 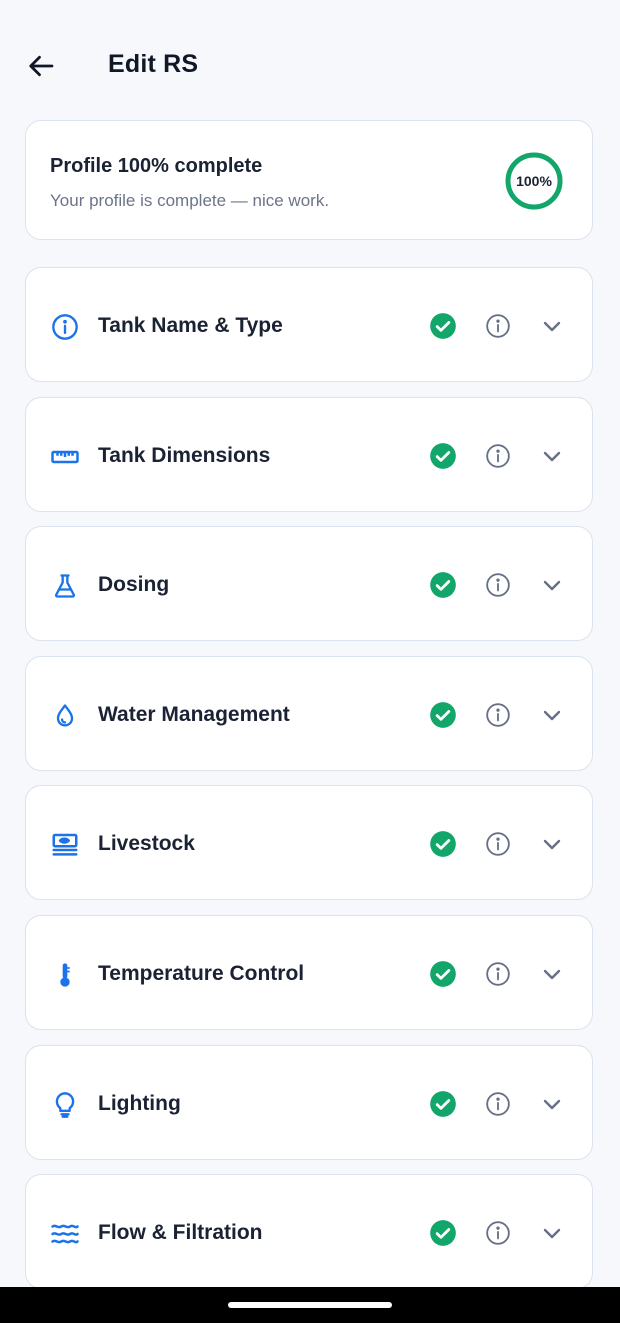 I want to click on fish-tank-icon, so click(x=65, y=845).